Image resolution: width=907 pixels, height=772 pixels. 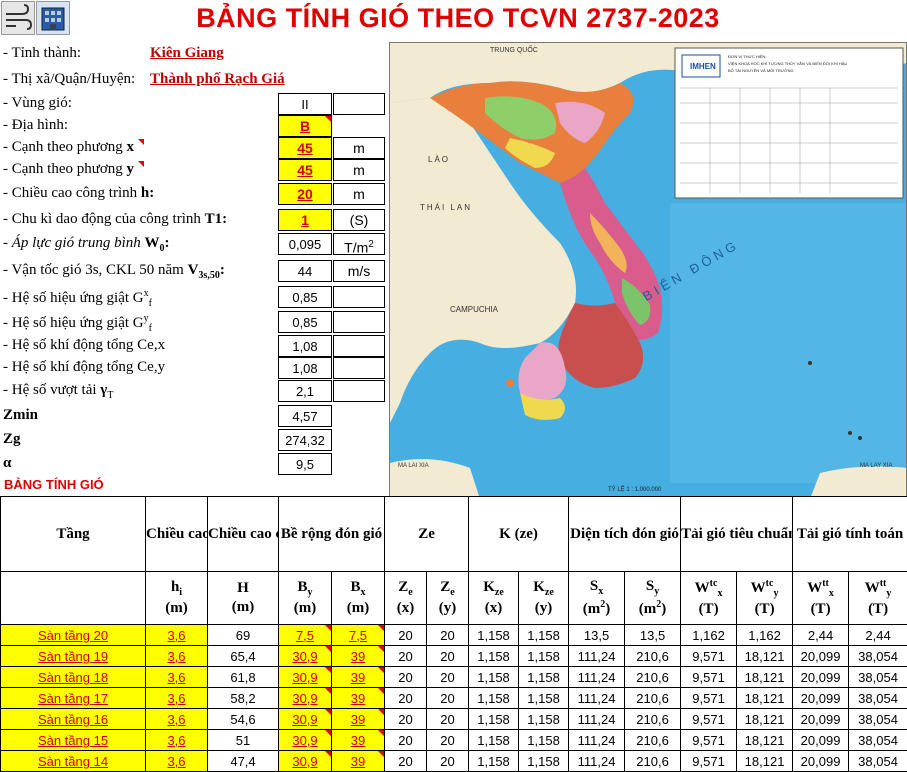 I want to click on district-value: Thành phố Rạch Giá, so click(x=217, y=79).